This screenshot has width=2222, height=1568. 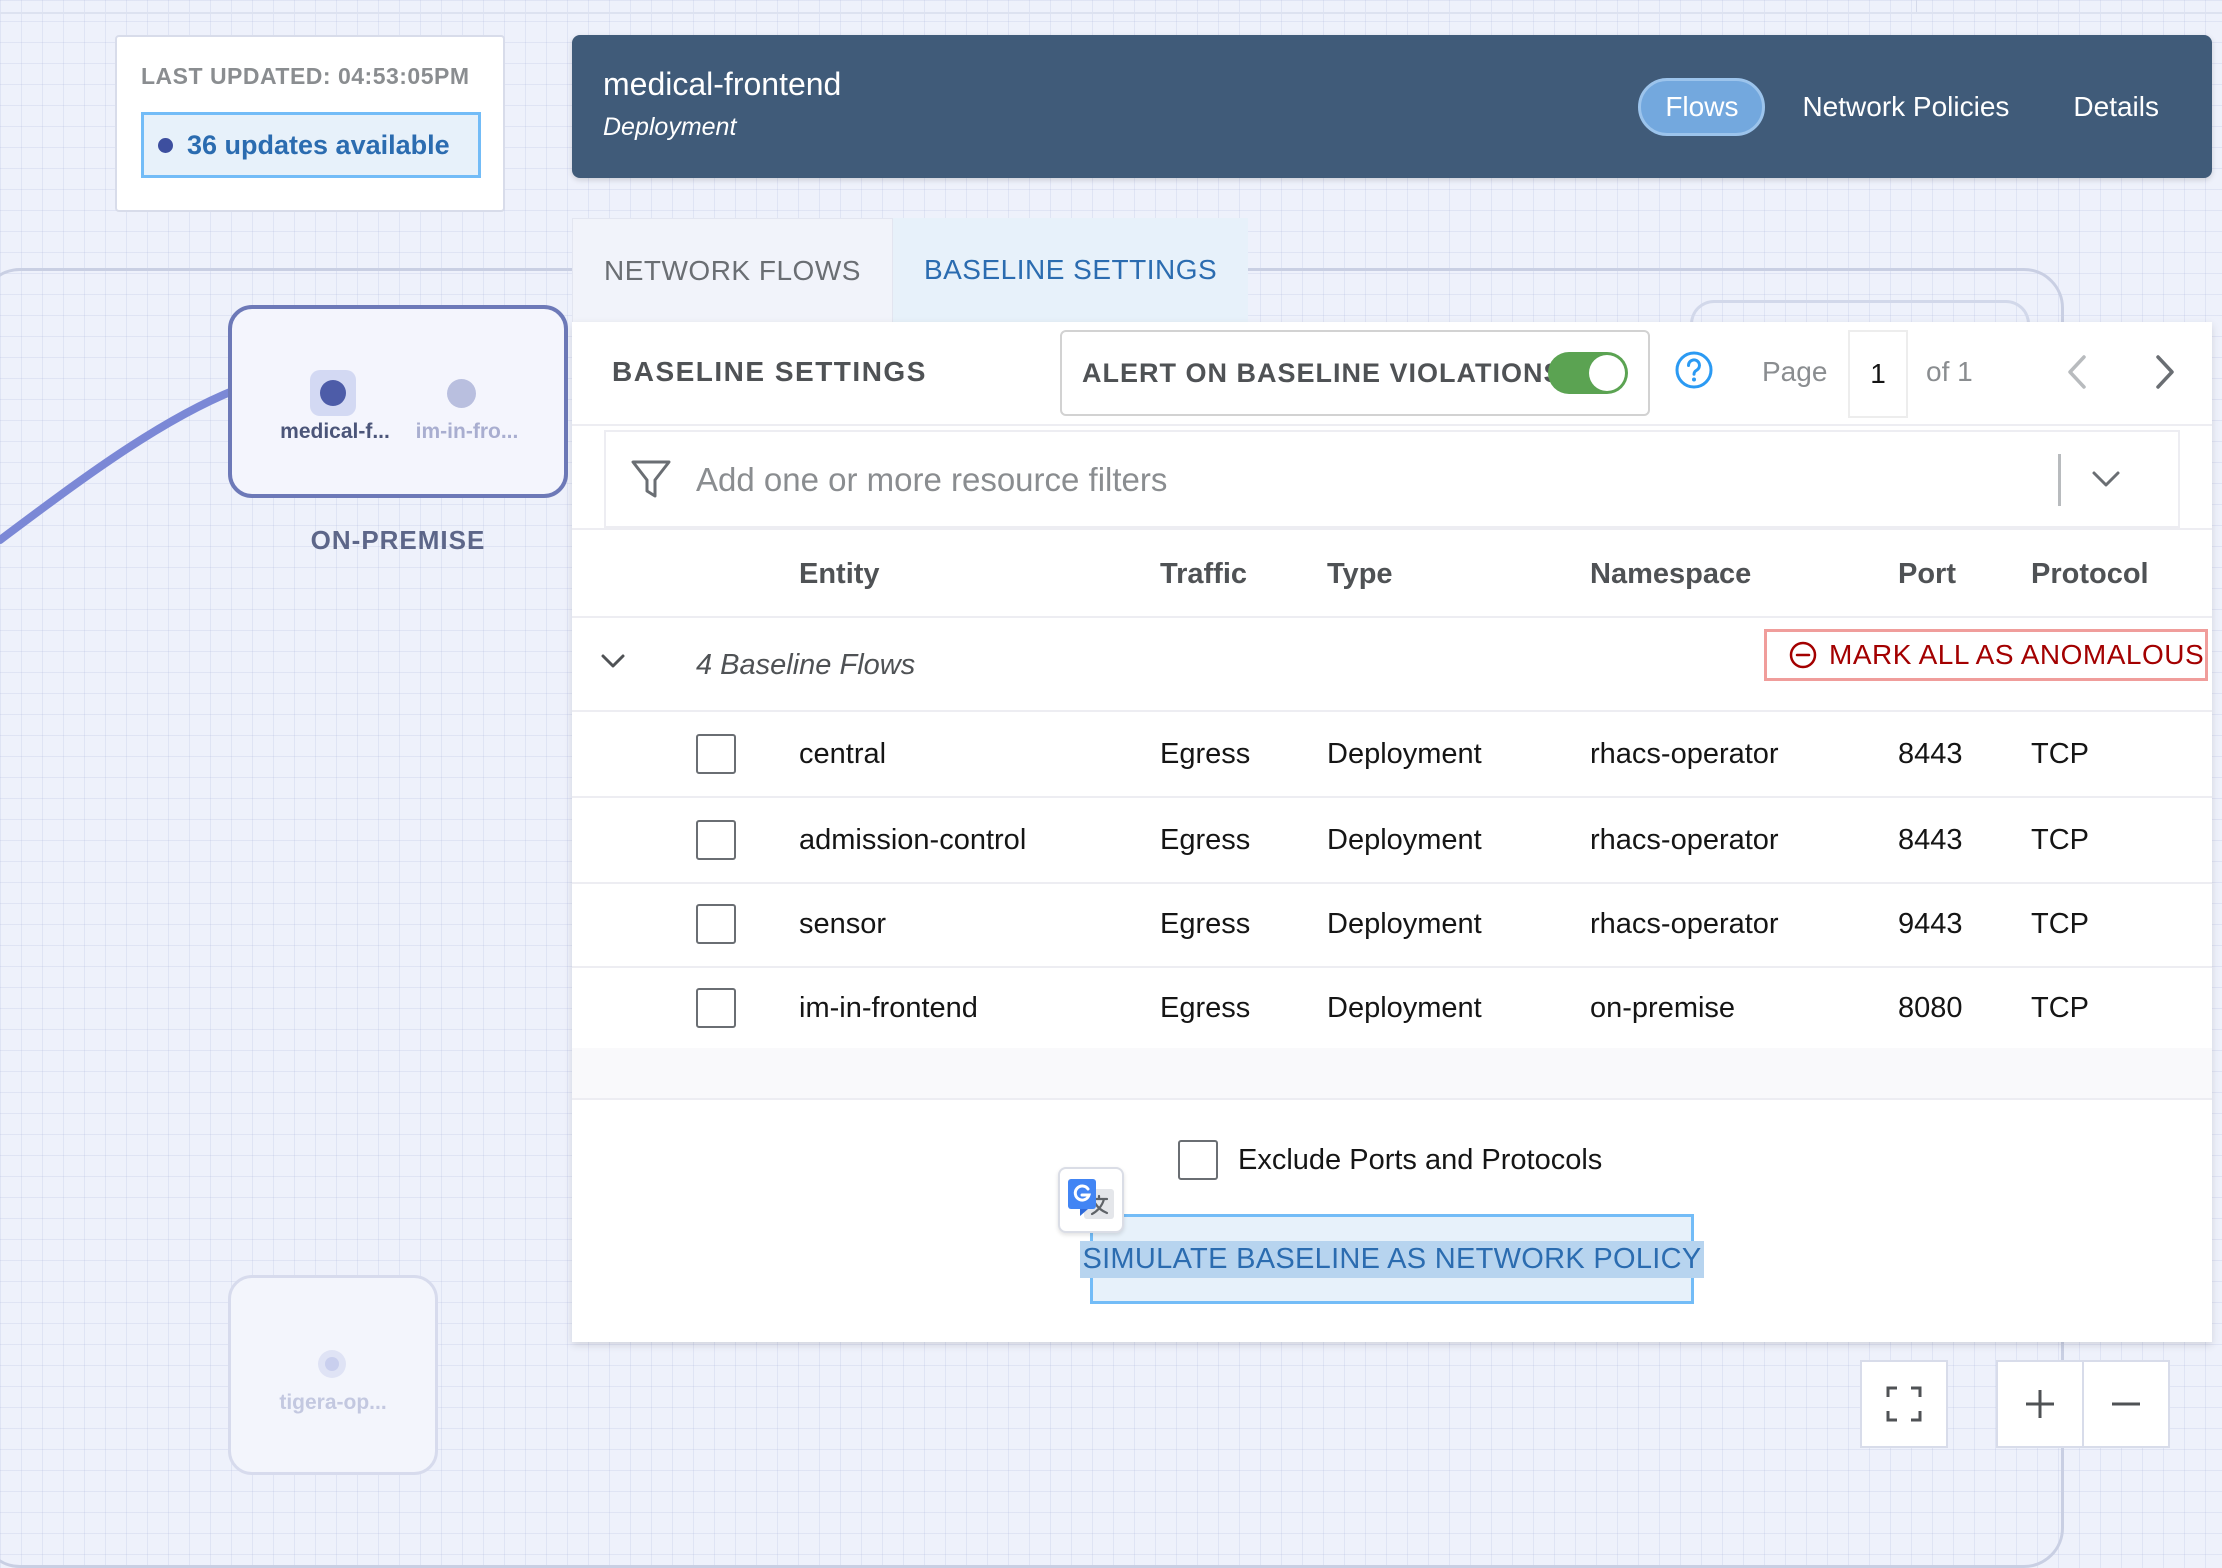 What do you see at coordinates (332, 1364) in the screenshot?
I see `tigera-operator-node` at bounding box center [332, 1364].